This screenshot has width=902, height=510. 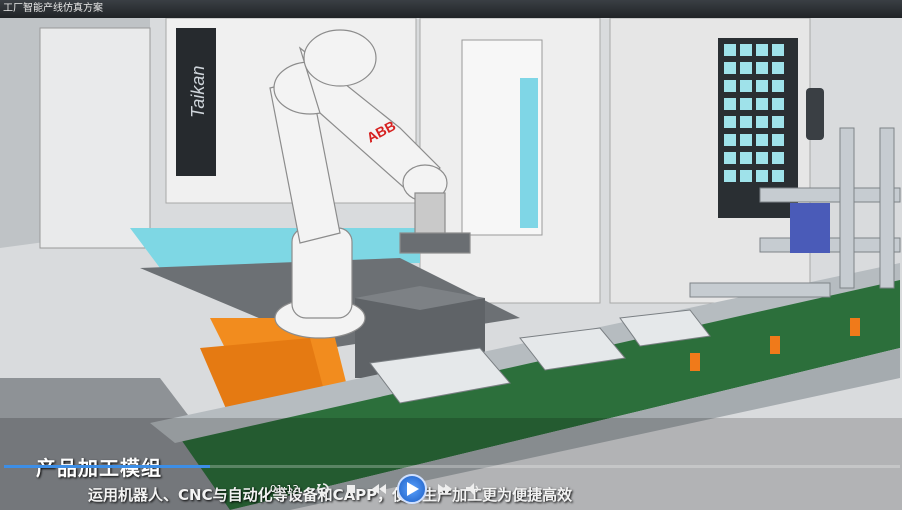 I want to click on previous-icon, so click(x=379, y=489).